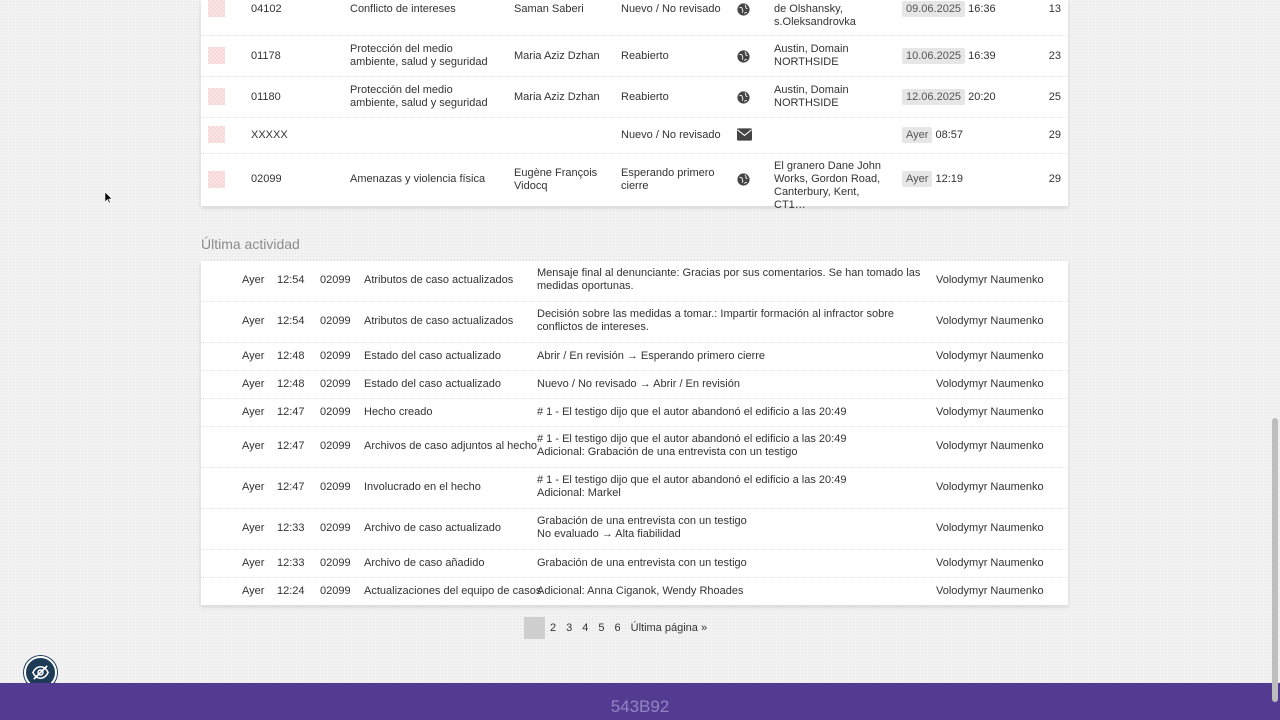  What do you see at coordinates (1054, 135) in the screenshot?
I see `case-count: 29` at bounding box center [1054, 135].